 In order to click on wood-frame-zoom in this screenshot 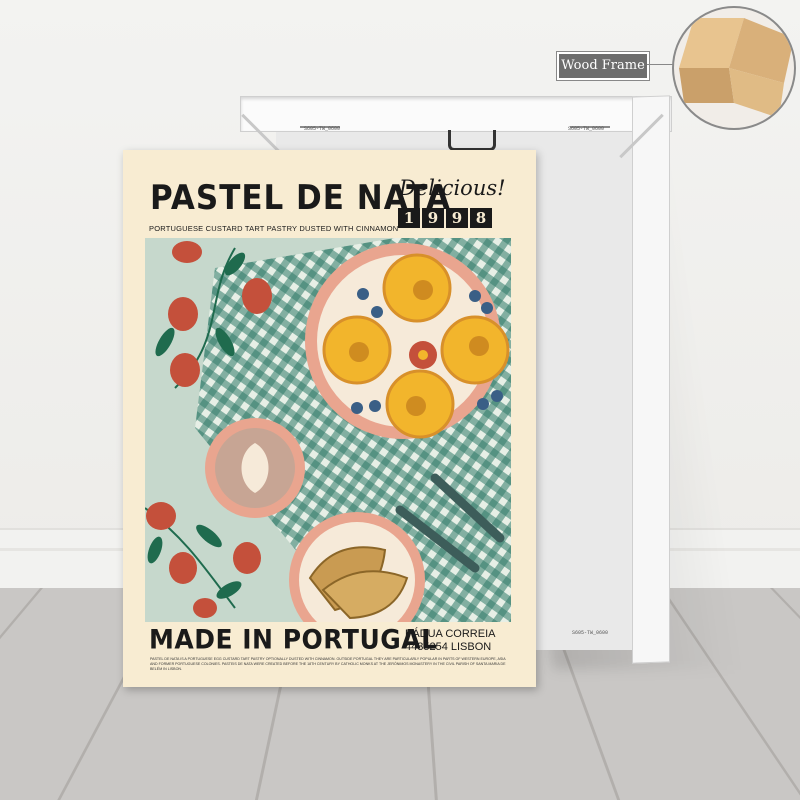, I will do `click(734, 68)`.